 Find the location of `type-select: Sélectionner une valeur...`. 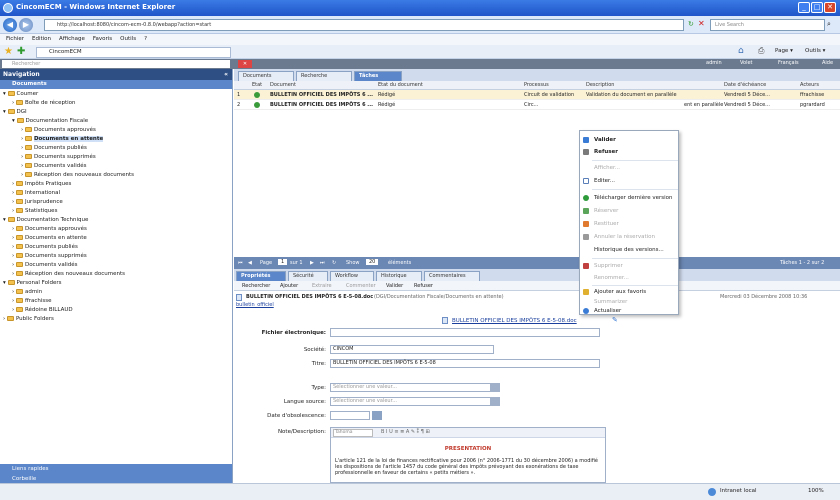

type-select: Sélectionner une valeur... is located at coordinates (412, 387).